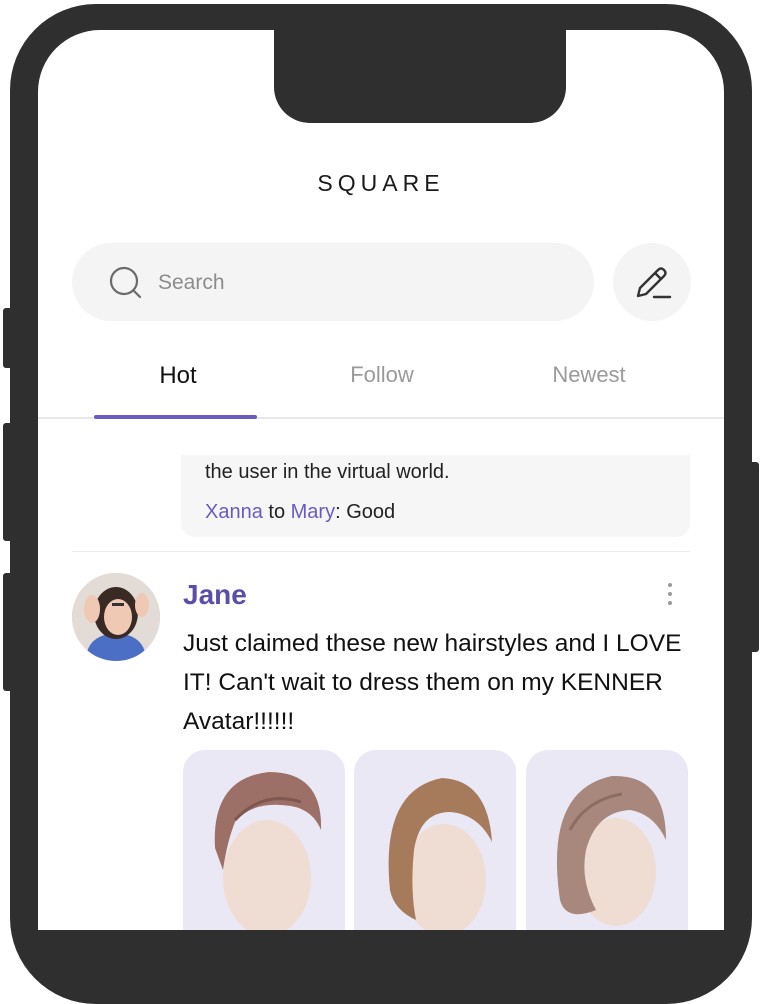  I want to click on tab-newest: Newest, so click(589, 375).